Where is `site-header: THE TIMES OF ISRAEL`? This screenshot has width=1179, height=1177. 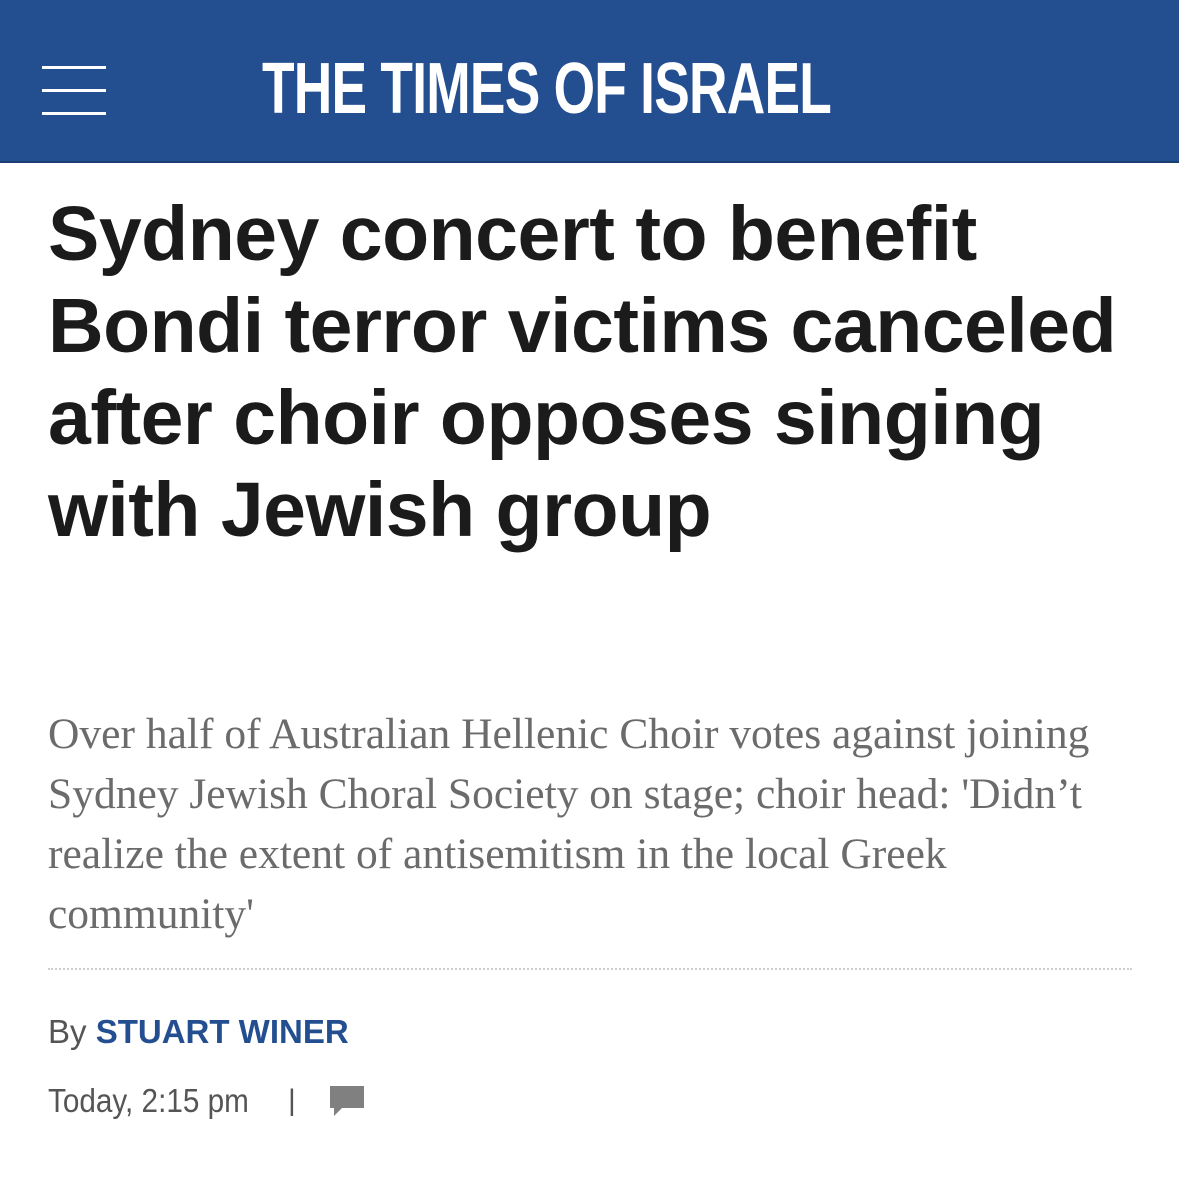 site-header: THE TIMES OF ISRAEL is located at coordinates (589, 81).